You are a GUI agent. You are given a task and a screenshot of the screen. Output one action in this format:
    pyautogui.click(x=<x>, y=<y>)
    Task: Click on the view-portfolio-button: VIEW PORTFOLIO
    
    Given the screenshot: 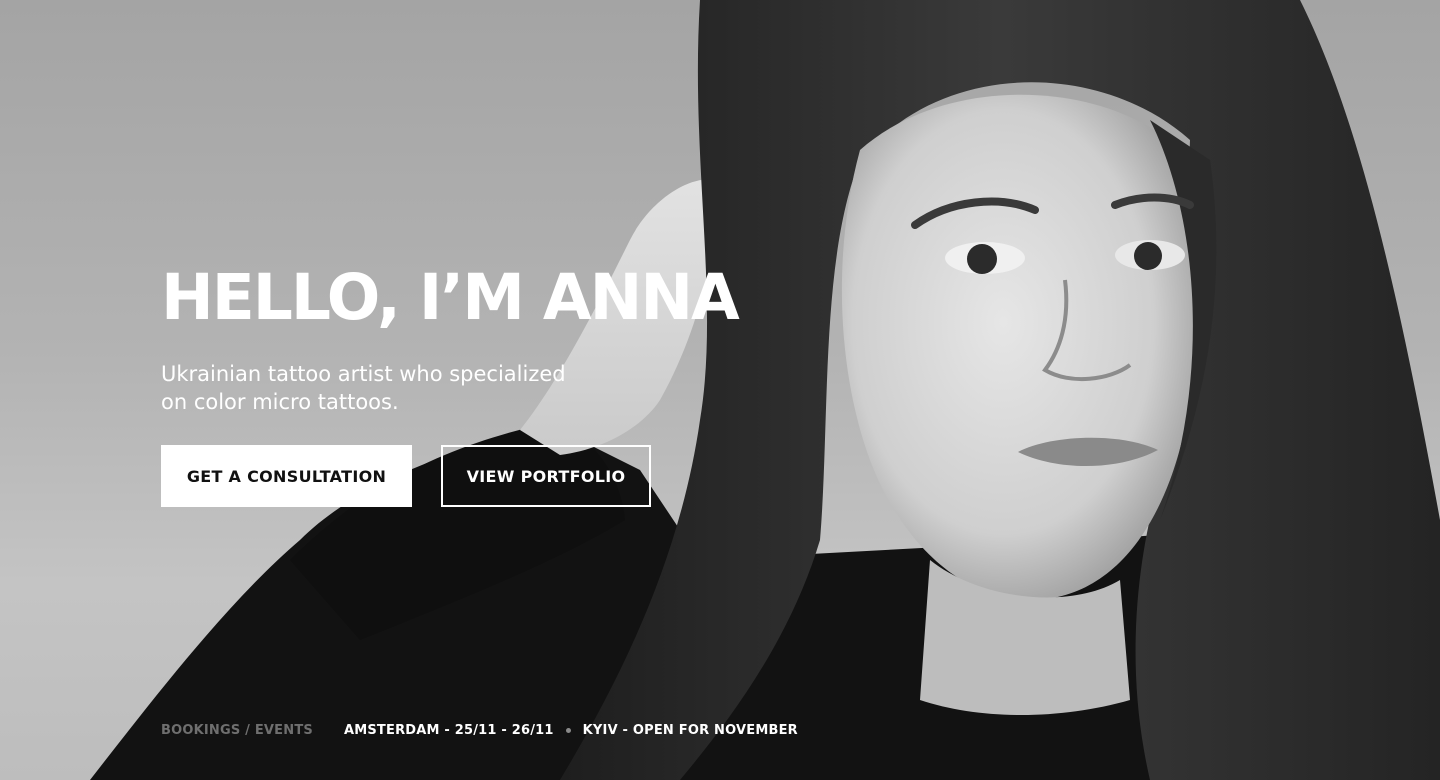 What is the action you would take?
    pyautogui.click(x=546, y=476)
    